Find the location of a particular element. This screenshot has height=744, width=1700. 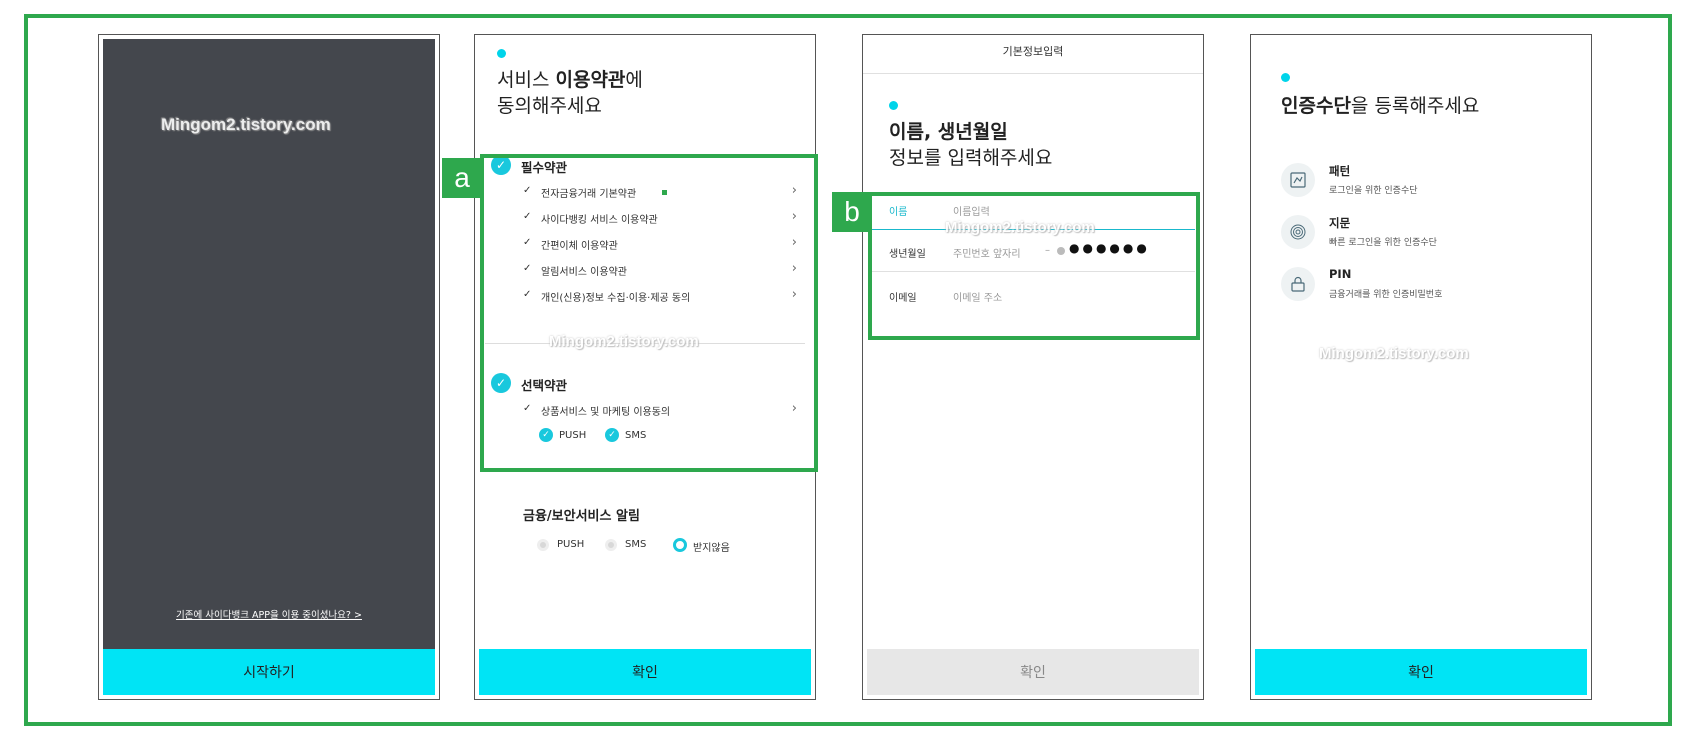

pin-lock-icon is located at coordinates (1298, 284).